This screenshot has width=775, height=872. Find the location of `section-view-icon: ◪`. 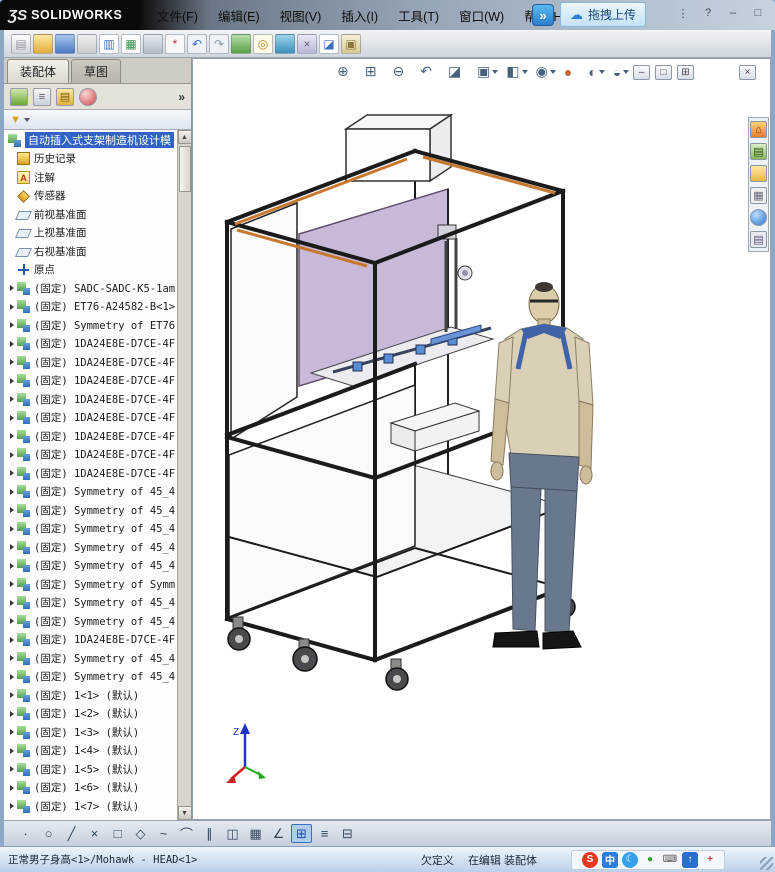

section-view-icon: ◪ is located at coordinates (458, 71).